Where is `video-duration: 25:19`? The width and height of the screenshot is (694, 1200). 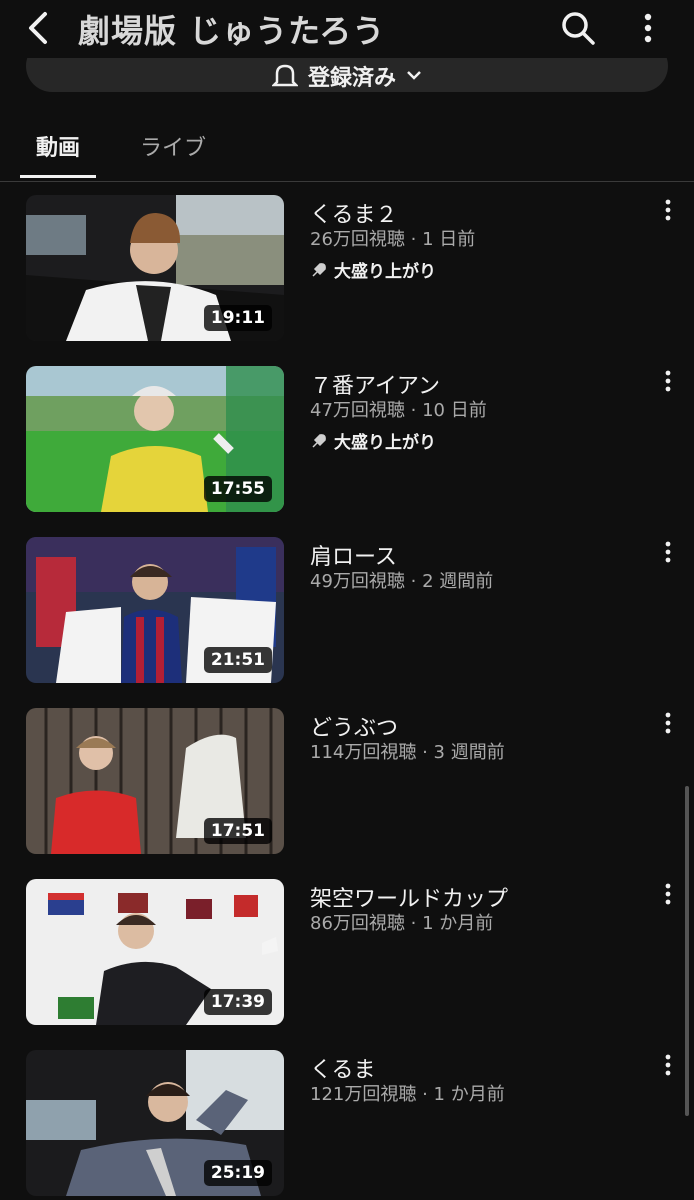
video-duration: 25:19 is located at coordinates (237, 1173).